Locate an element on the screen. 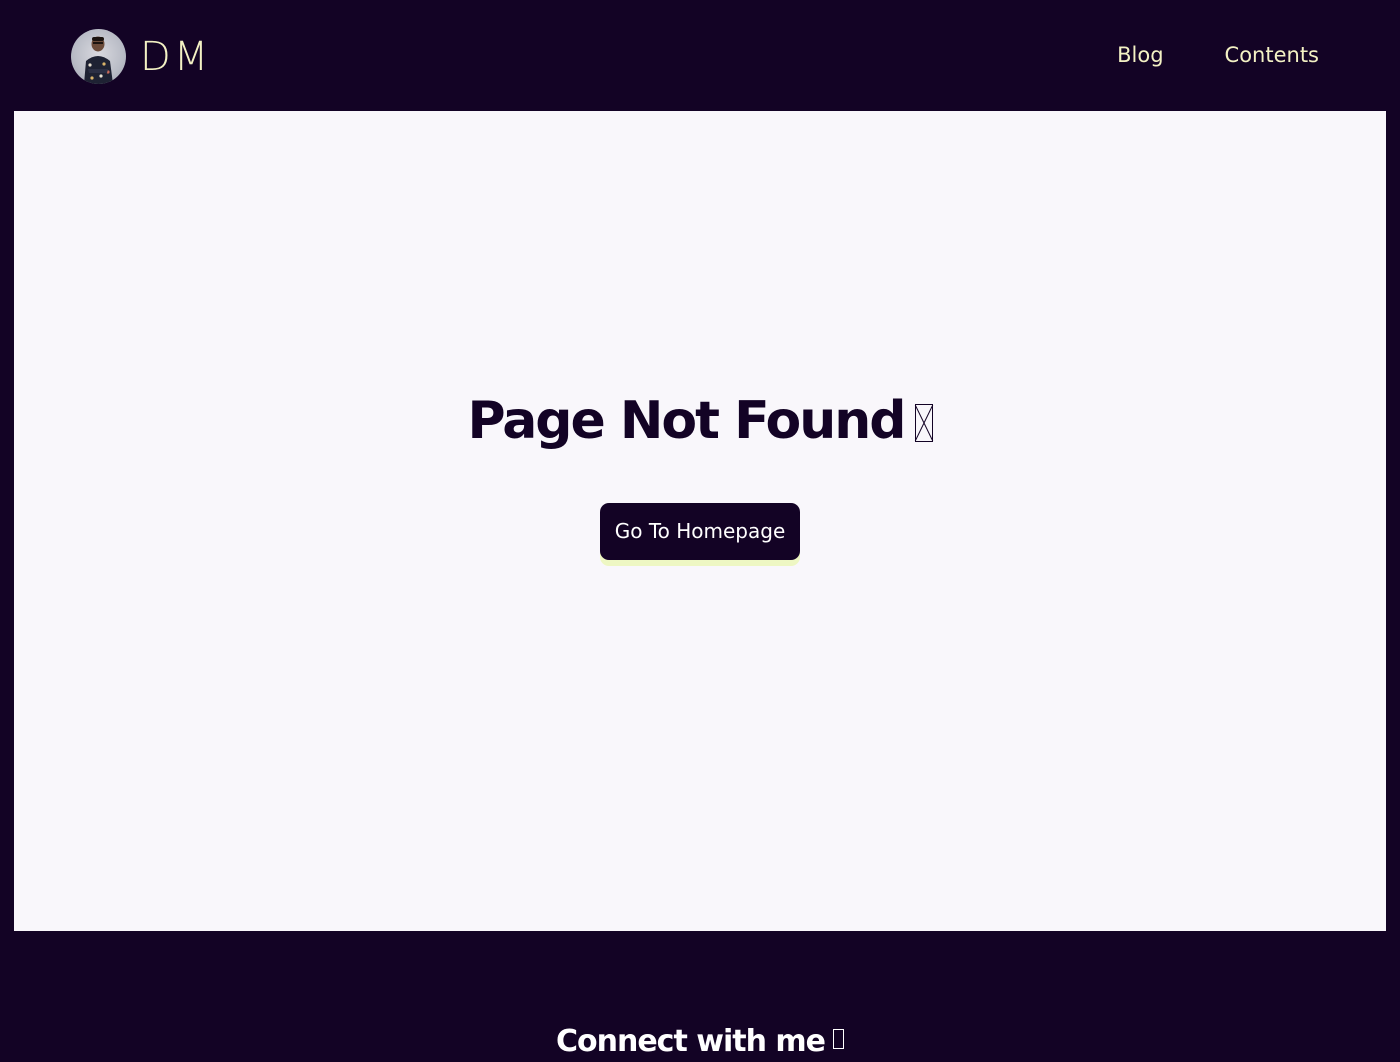 The image size is (1400, 1062). site-header: DM Blog Contents is located at coordinates (700, 55).